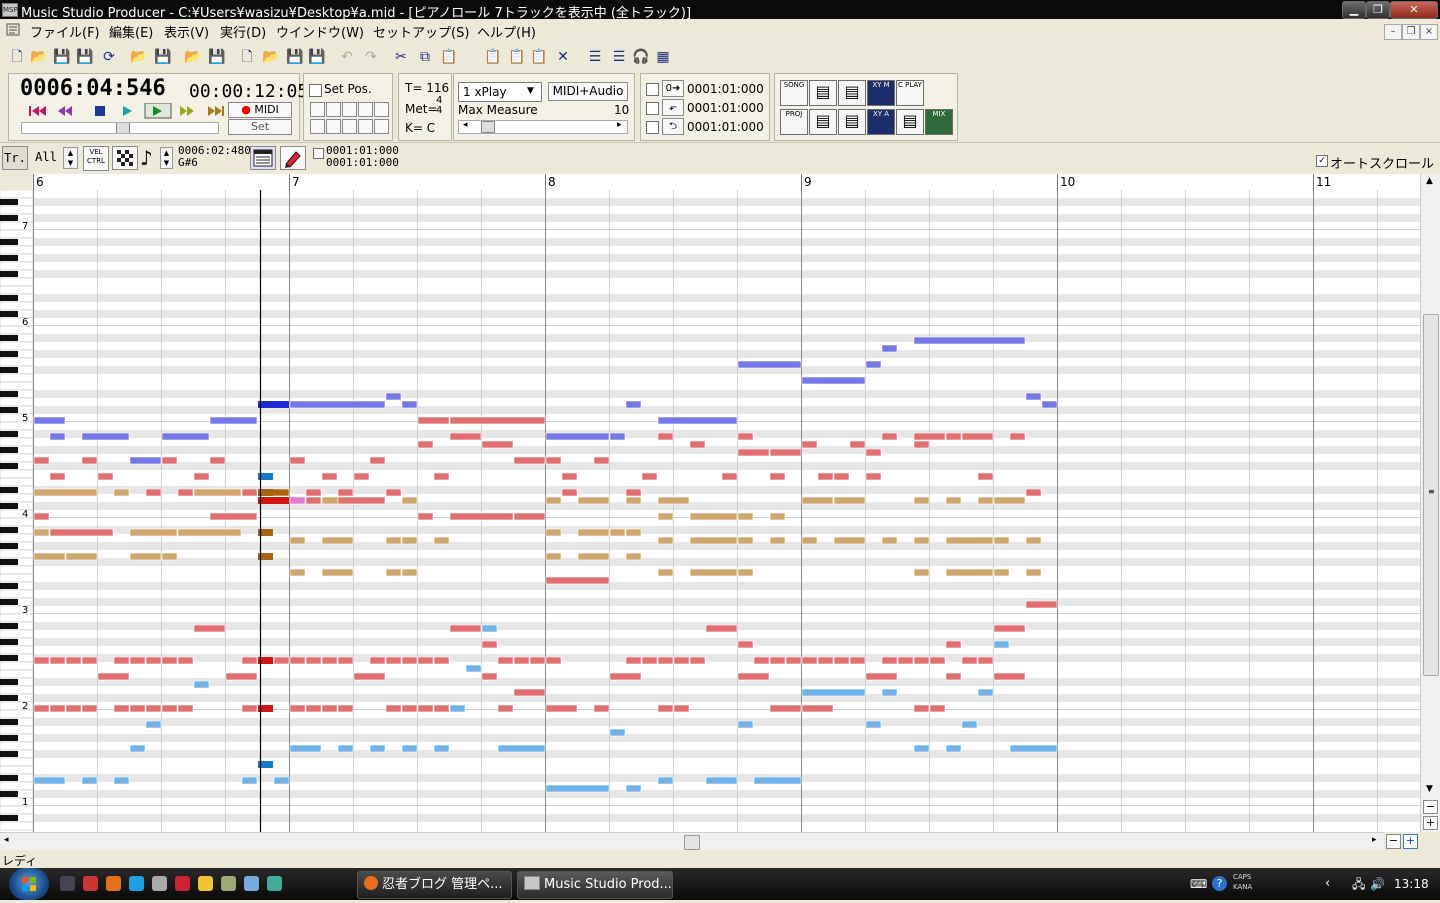 Image resolution: width=1440 pixels, height=903 pixels. I want to click on firefox-launch-icon, so click(113, 883).